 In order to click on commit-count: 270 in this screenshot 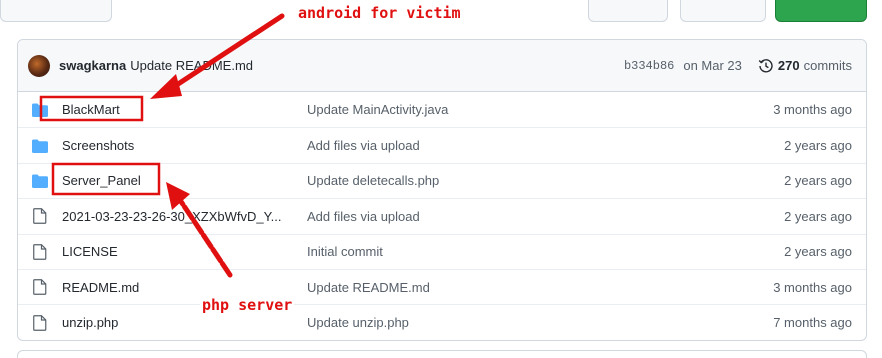, I will do `click(788, 65)`.